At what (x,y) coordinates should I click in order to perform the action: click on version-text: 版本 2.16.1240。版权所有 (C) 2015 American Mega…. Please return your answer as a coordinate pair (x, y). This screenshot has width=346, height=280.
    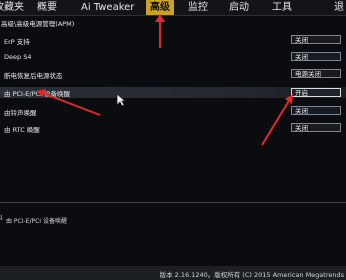
    Looking at the image, I should click on (251, 275).